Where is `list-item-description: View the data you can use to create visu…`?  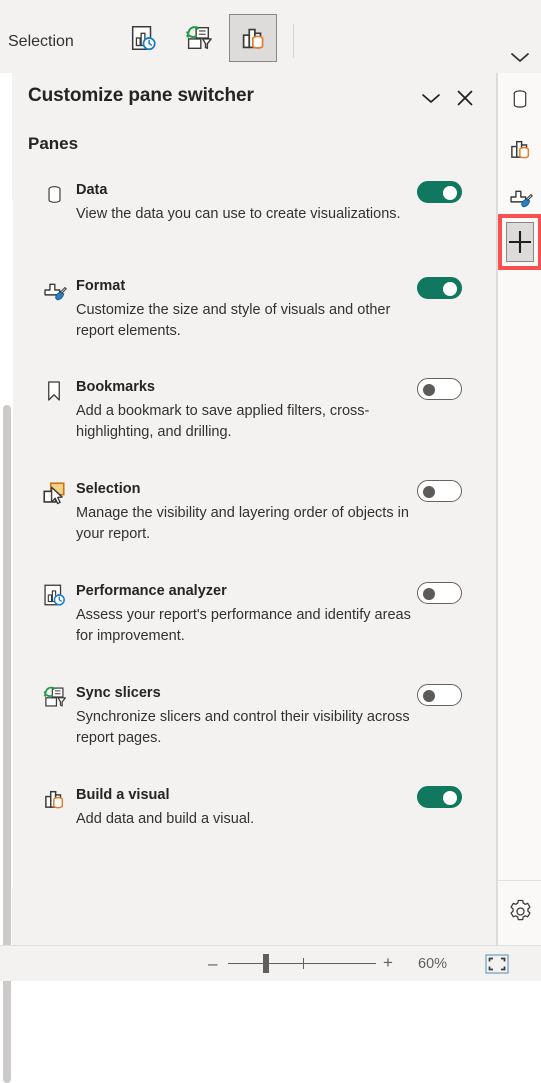
list-item-description: View the data you can use to create visu… is located at coordinates (238, 214).